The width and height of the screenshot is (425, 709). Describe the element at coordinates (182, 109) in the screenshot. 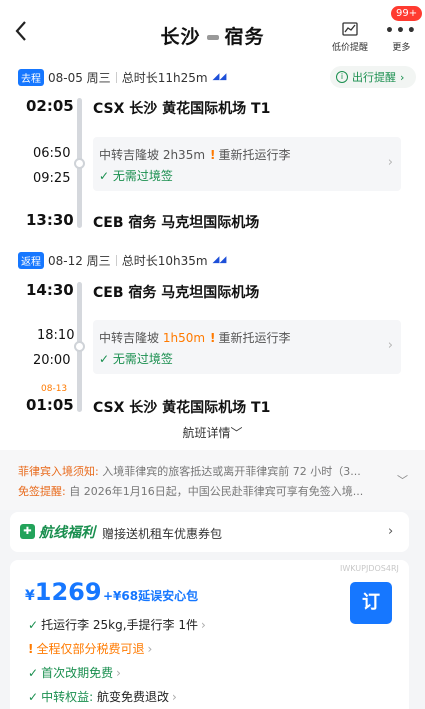

I see `outbound-depart-airport: CSX 长沙 黄花国际机场 T1` at that location.